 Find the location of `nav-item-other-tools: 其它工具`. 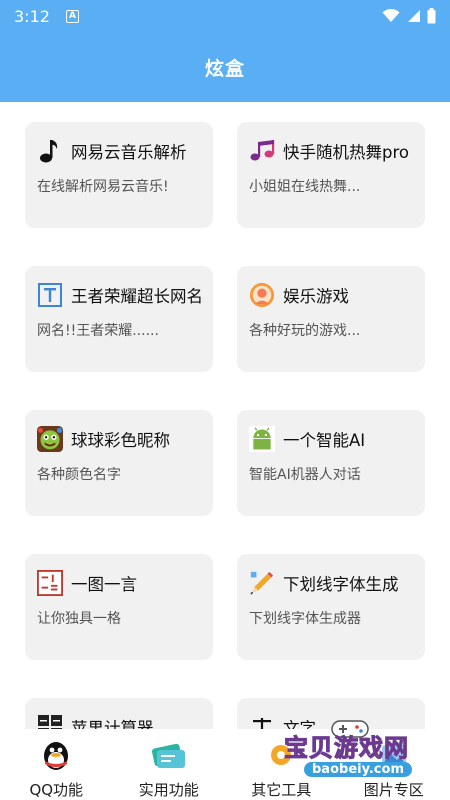

nav-item-other-tools: 其它工具 is located at coordinates (281, 764).